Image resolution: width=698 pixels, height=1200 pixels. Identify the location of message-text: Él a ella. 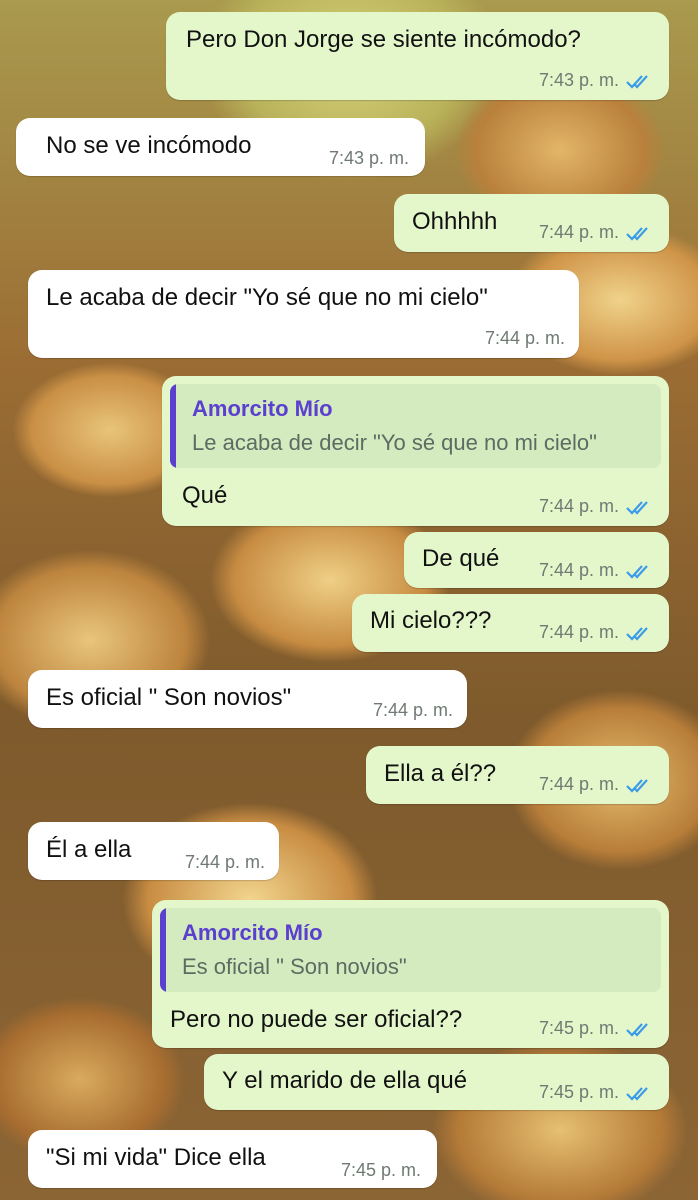
(89, 849).